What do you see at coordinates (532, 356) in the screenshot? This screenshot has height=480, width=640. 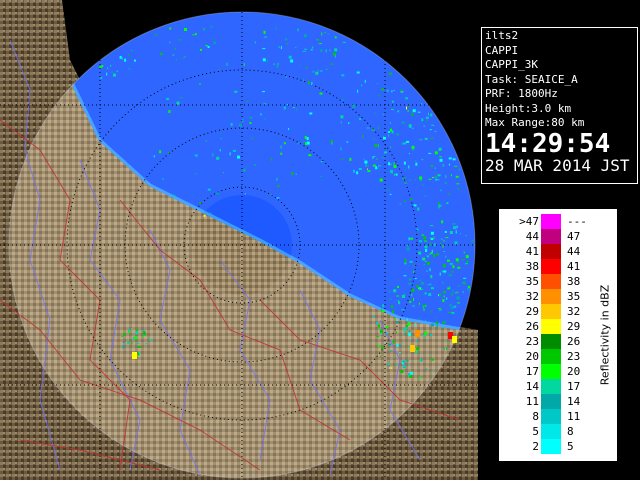 I see `legend-lower-bound: 20` at bounding box center [532, 356].